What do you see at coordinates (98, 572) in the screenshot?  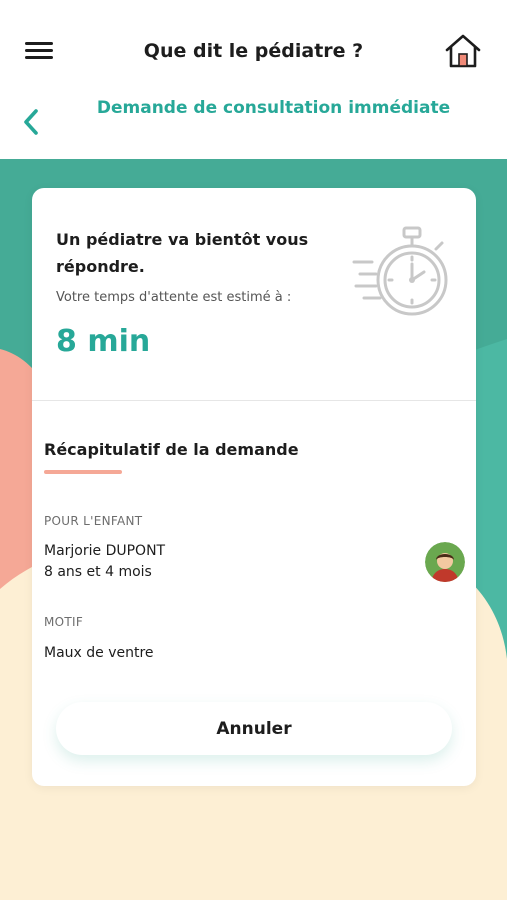 I see `child-age: 8 ans et 4 mois` at bounding box center [98, 572].